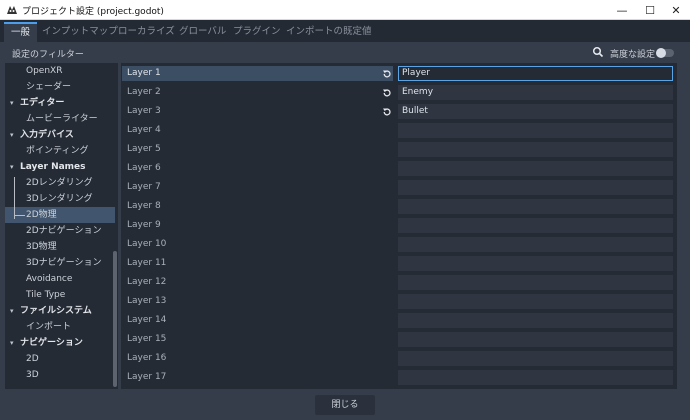 This screenshot has height=420, width=690. What do you see at coordinates (32, 375) in the screenshot?
I see `sidebar-item-label: 3D` at bounding box center [32, 375].